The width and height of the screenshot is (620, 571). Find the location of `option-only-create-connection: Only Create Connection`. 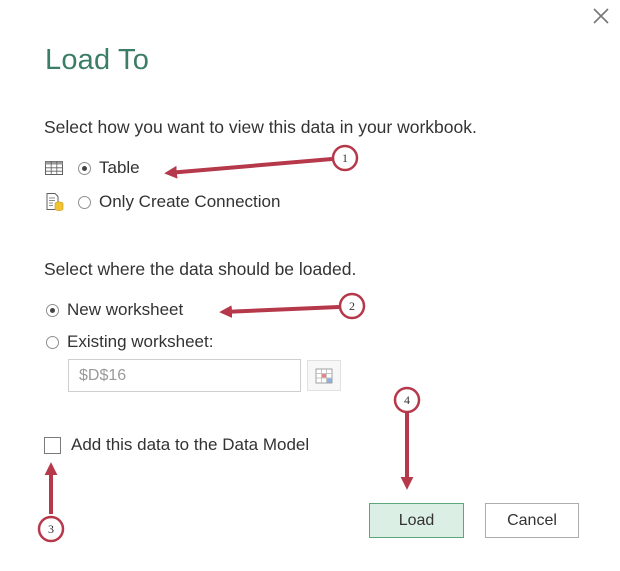

option-only-create-connection: Only Create Connection is located at coordinates (162, 202).